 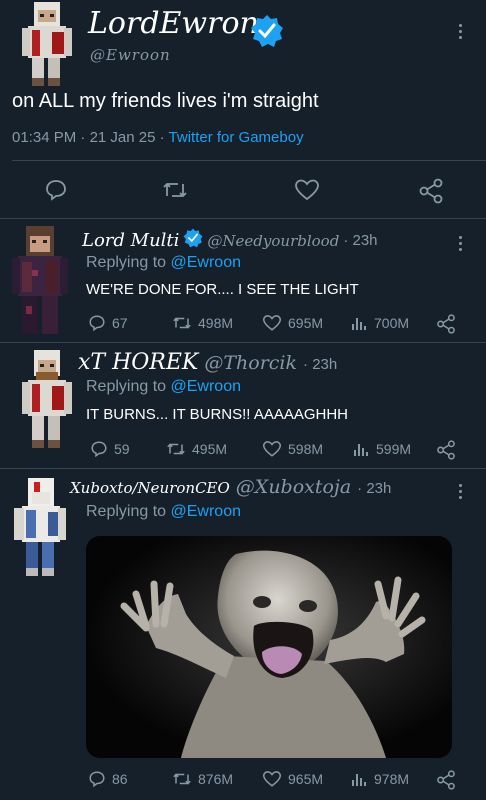 I want to click on like-count: 965M, so click(x=306, y=779).